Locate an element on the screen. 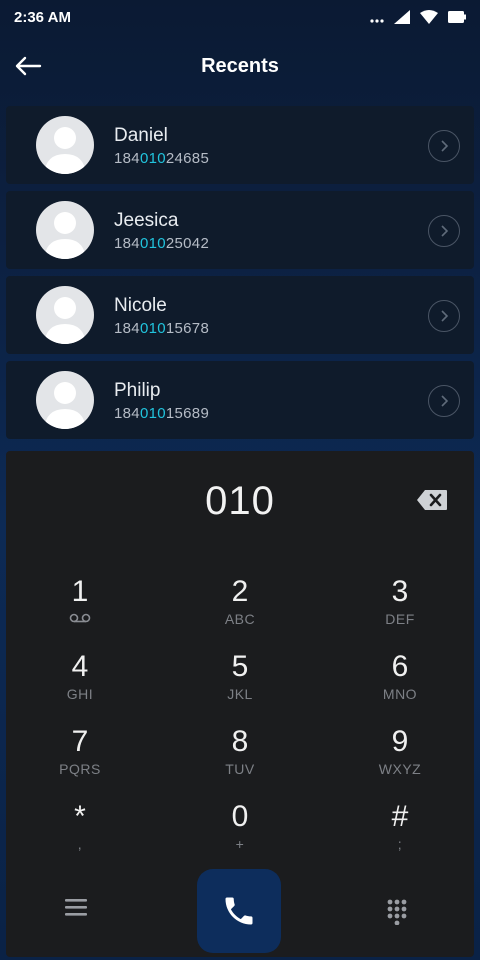 The image size is (480, 960). key-digit: 4 is located at coordinates (80, 666).